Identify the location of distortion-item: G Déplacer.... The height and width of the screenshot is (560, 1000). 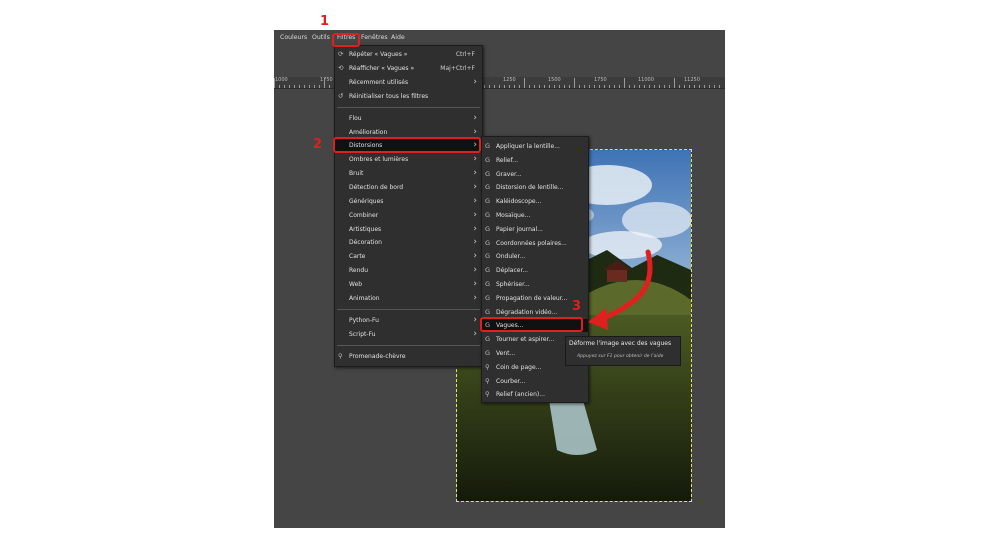
(535, 270).